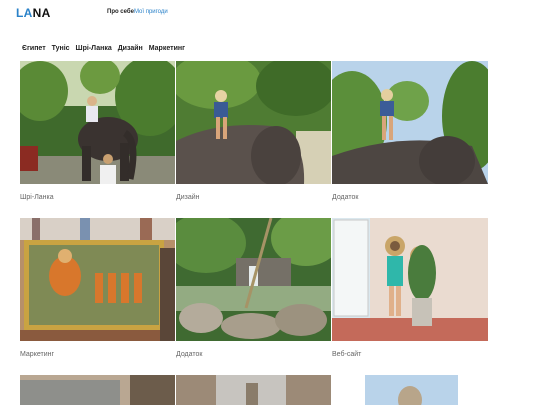  I want to click on nav-link-about: Про себе, so click(120, 12).